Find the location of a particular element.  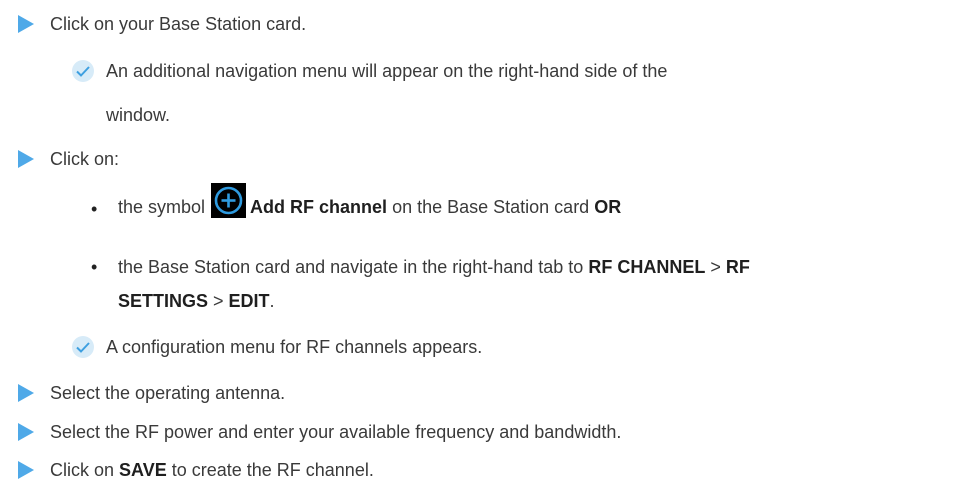

bullet-1-bold-1: Add RF channel is located at coordinates (319, 207).